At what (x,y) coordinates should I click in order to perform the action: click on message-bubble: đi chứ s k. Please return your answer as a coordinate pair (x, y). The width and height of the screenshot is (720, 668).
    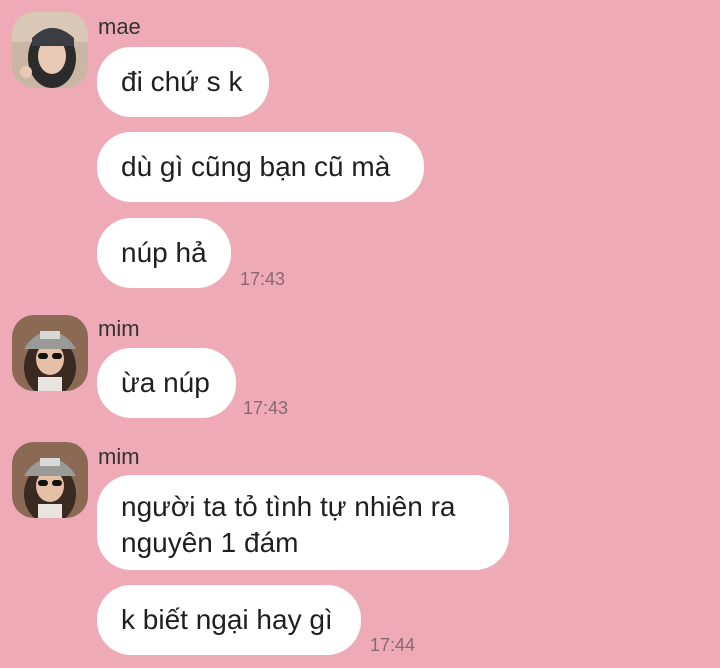
    Looking at the image, I should click on (183, 82).